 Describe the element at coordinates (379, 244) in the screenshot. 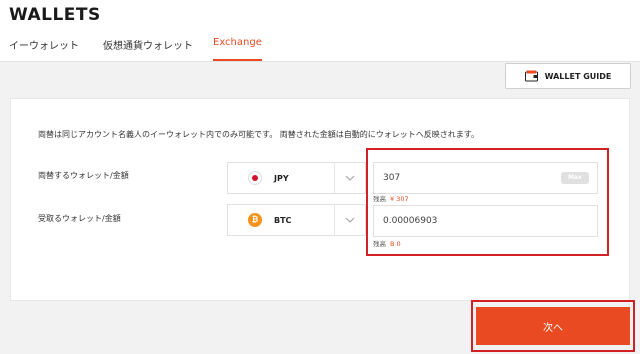

I see `to-balance-label: 残高` at that location.